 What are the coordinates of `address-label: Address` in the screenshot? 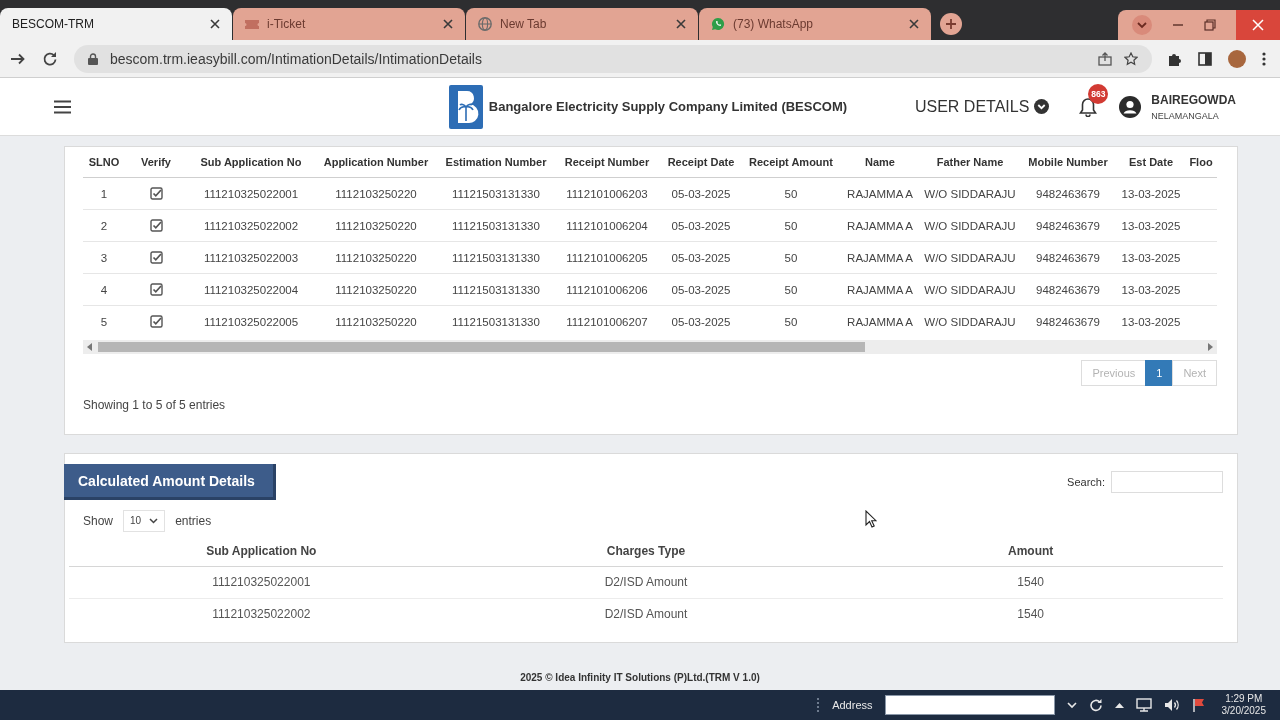 It's located at (852, 705).